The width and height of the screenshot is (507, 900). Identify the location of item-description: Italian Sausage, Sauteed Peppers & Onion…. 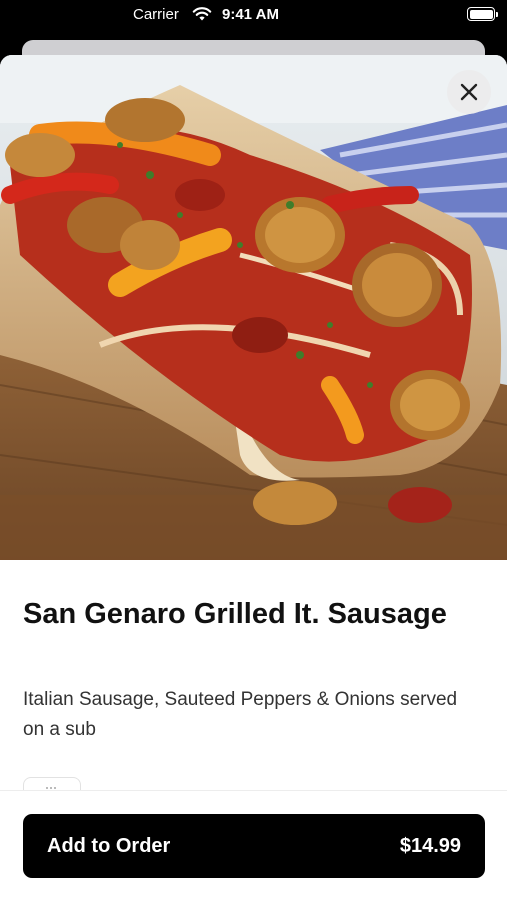
(240, 714).